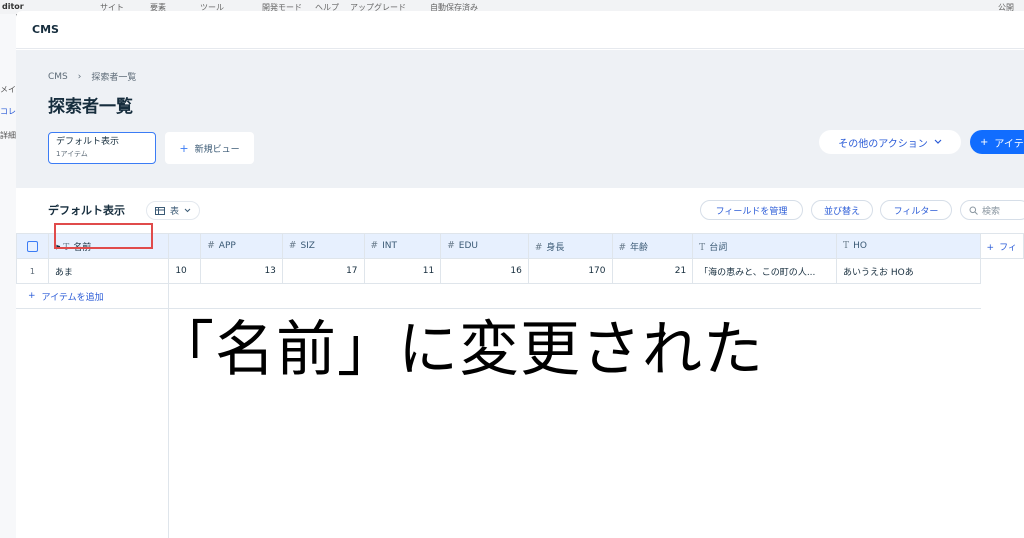 This screenshot has width=1024, height=538. What do you see at coordinates (570, 246) in the screenshot?
I see `column-header-height: # 身長` at bounding box center [570, 246].